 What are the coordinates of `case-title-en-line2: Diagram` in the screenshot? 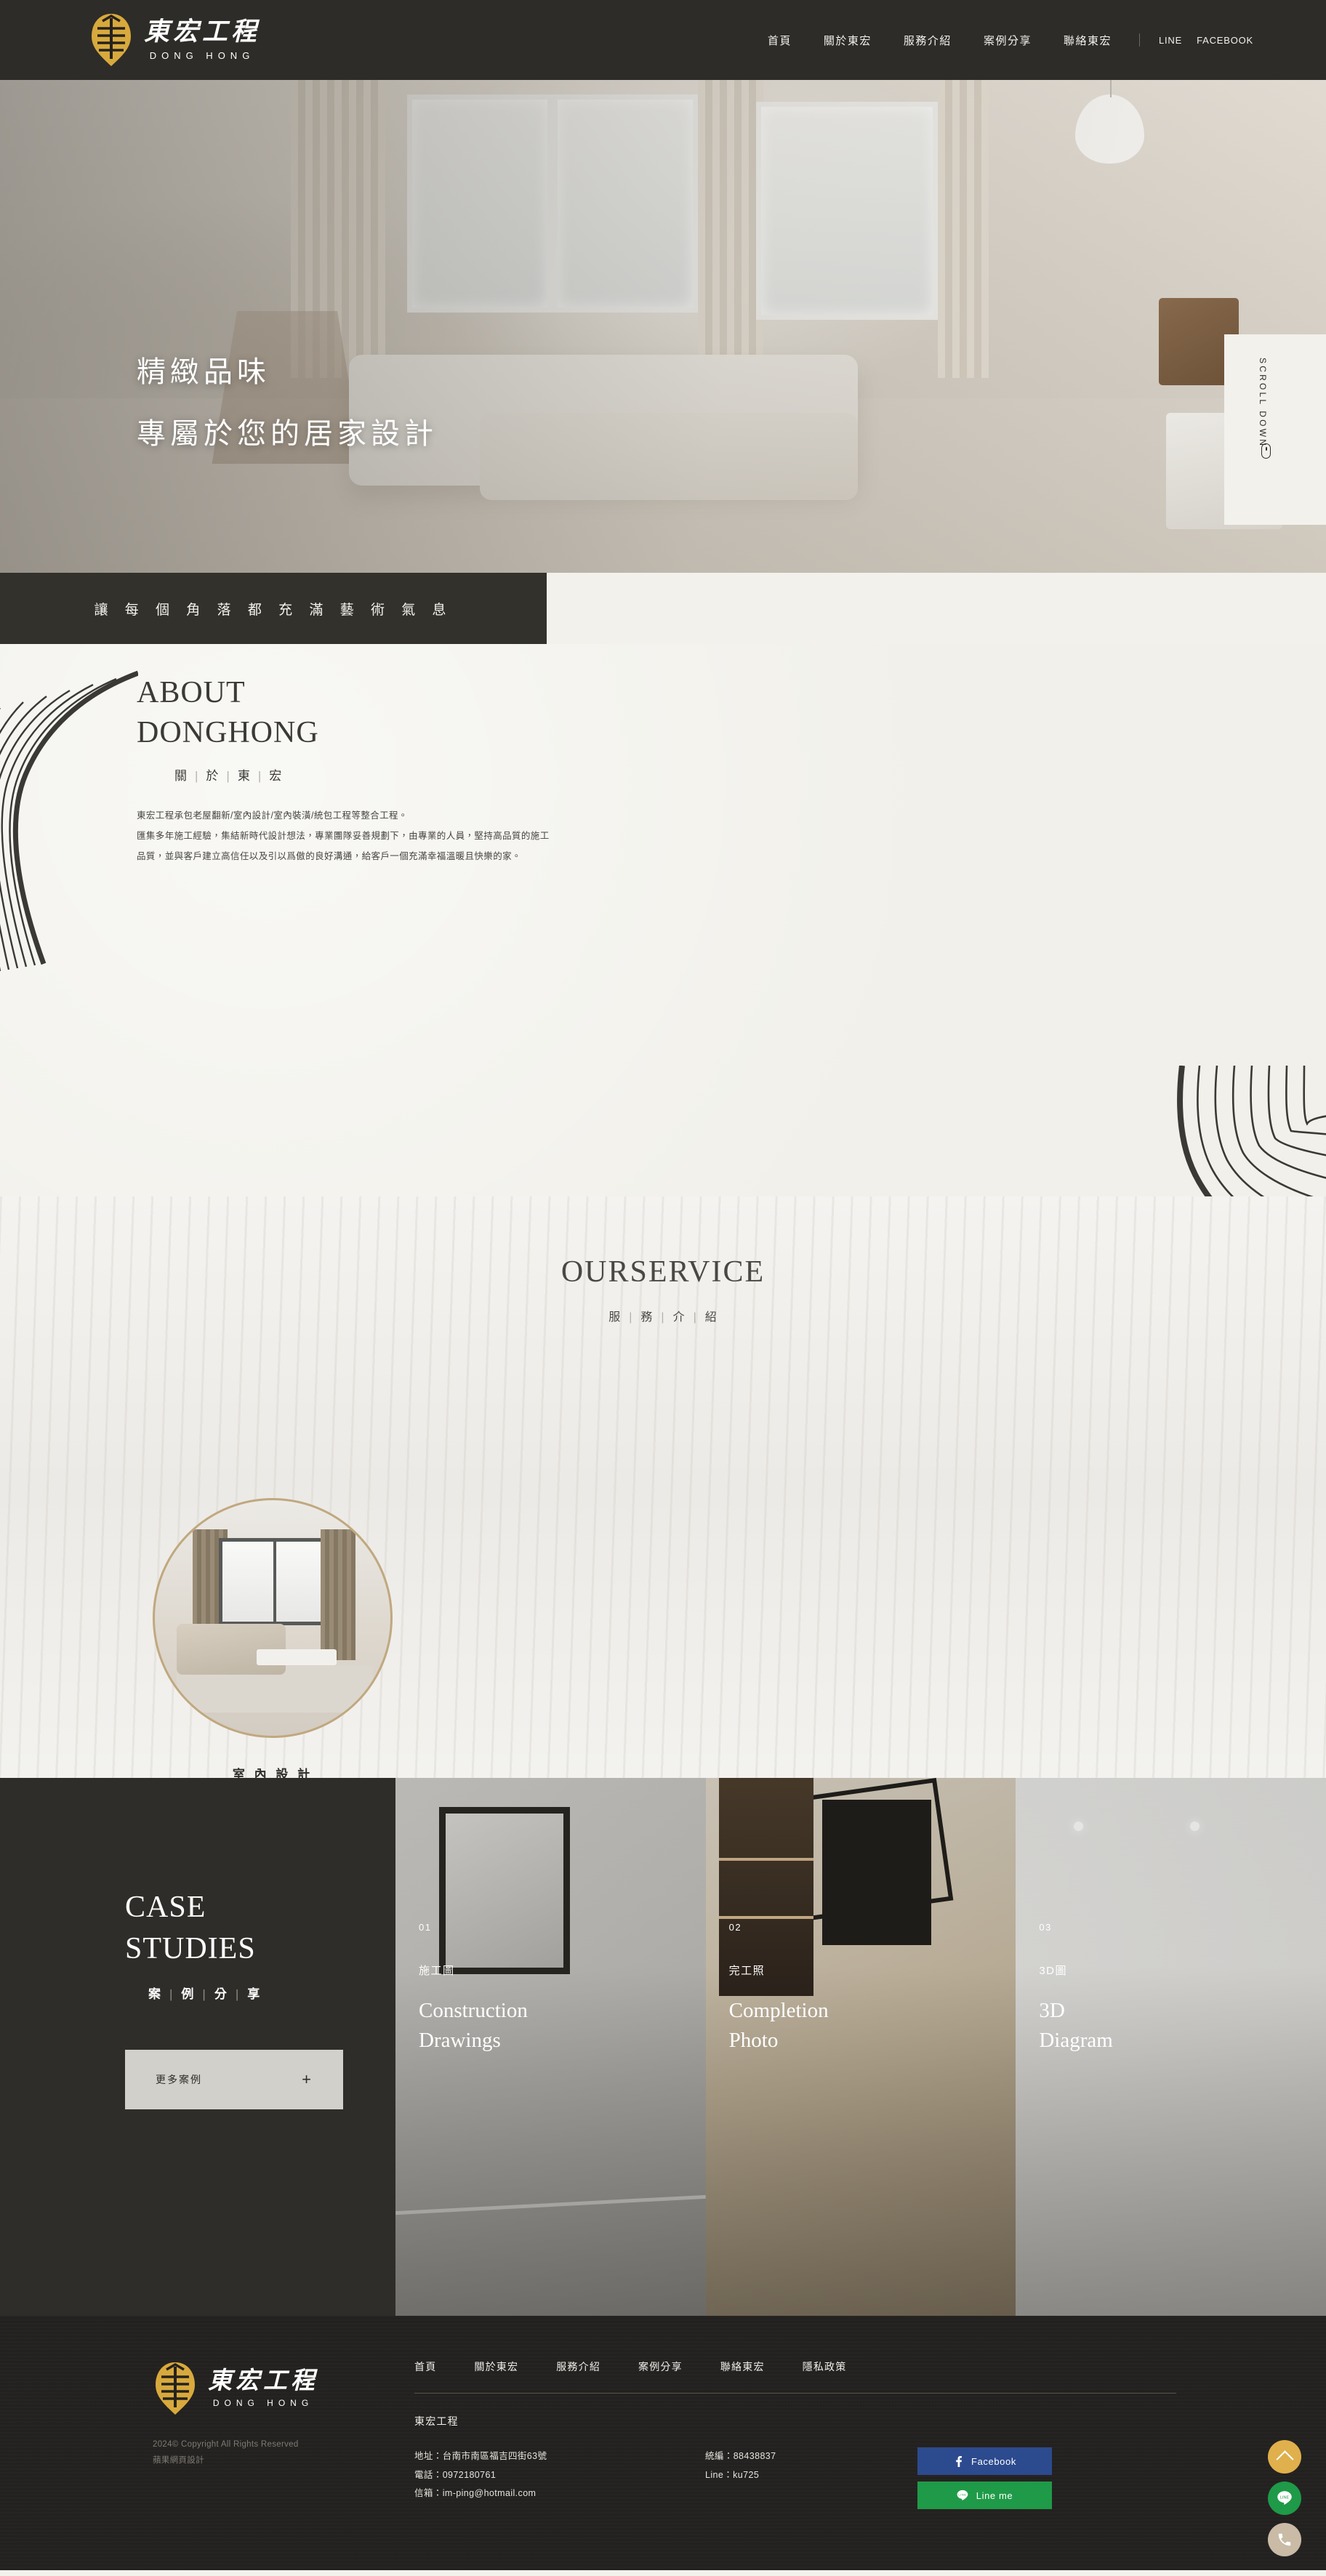 It's located at (1076, 2041).